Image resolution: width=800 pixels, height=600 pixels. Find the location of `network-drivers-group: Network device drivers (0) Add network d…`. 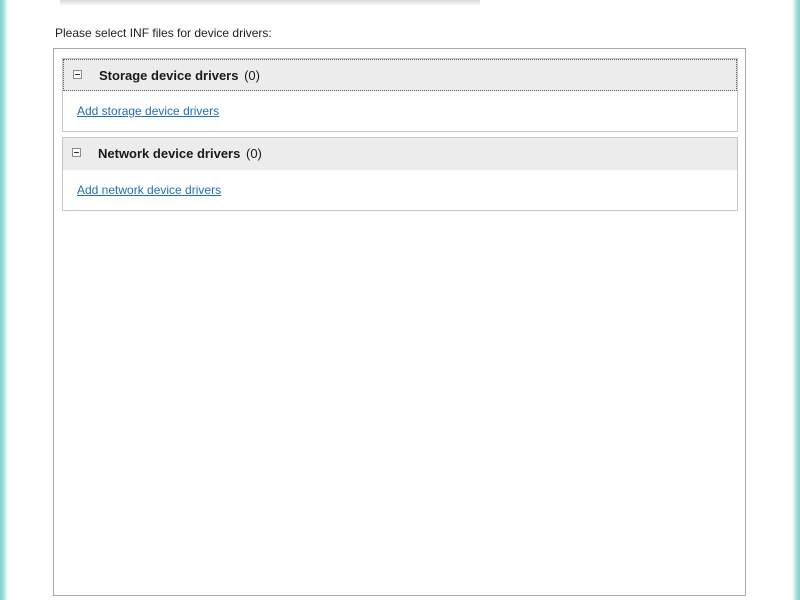

network-drivers-group: Network device drivers (0) Add network d… is located at coordinates (400, 174).